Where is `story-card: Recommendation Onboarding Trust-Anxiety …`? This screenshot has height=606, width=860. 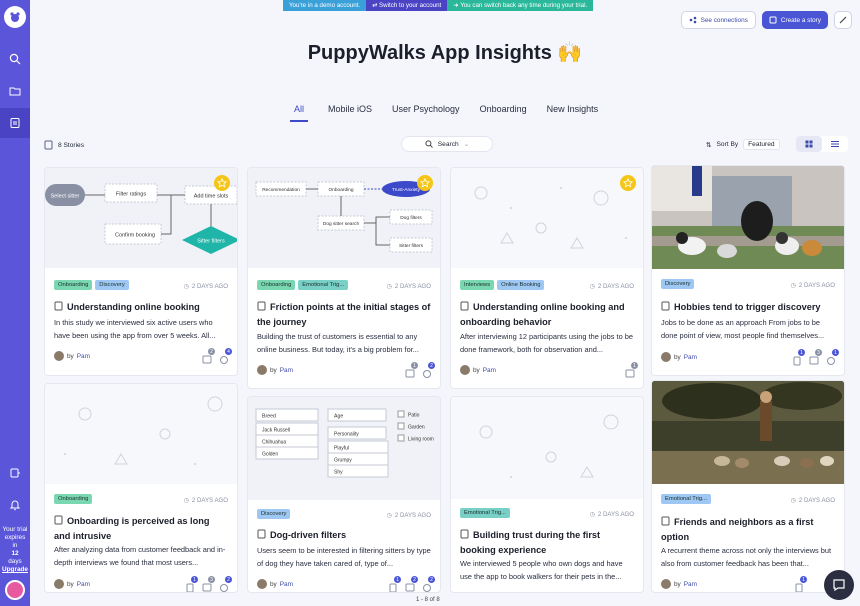
story-card: Recommendation Onboarding Trust-Anxiety … is located at coordinates (344, 278).